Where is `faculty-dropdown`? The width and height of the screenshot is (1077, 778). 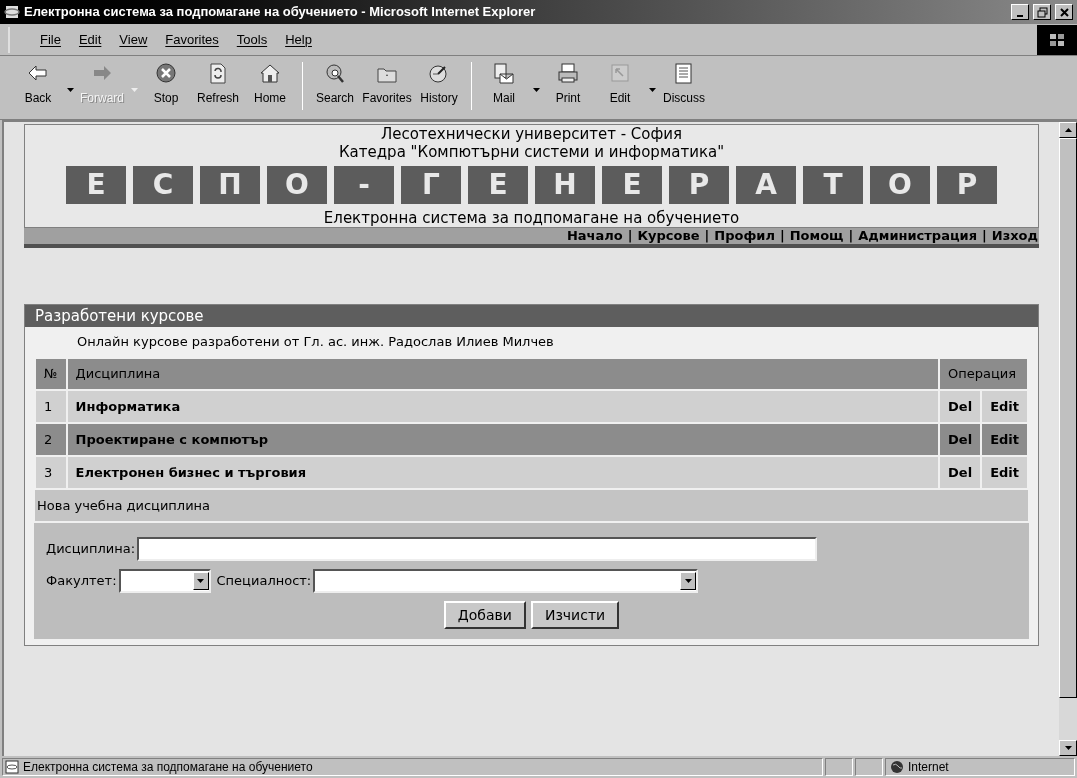
faculty-dropdown is located at coordinates (164, 581).